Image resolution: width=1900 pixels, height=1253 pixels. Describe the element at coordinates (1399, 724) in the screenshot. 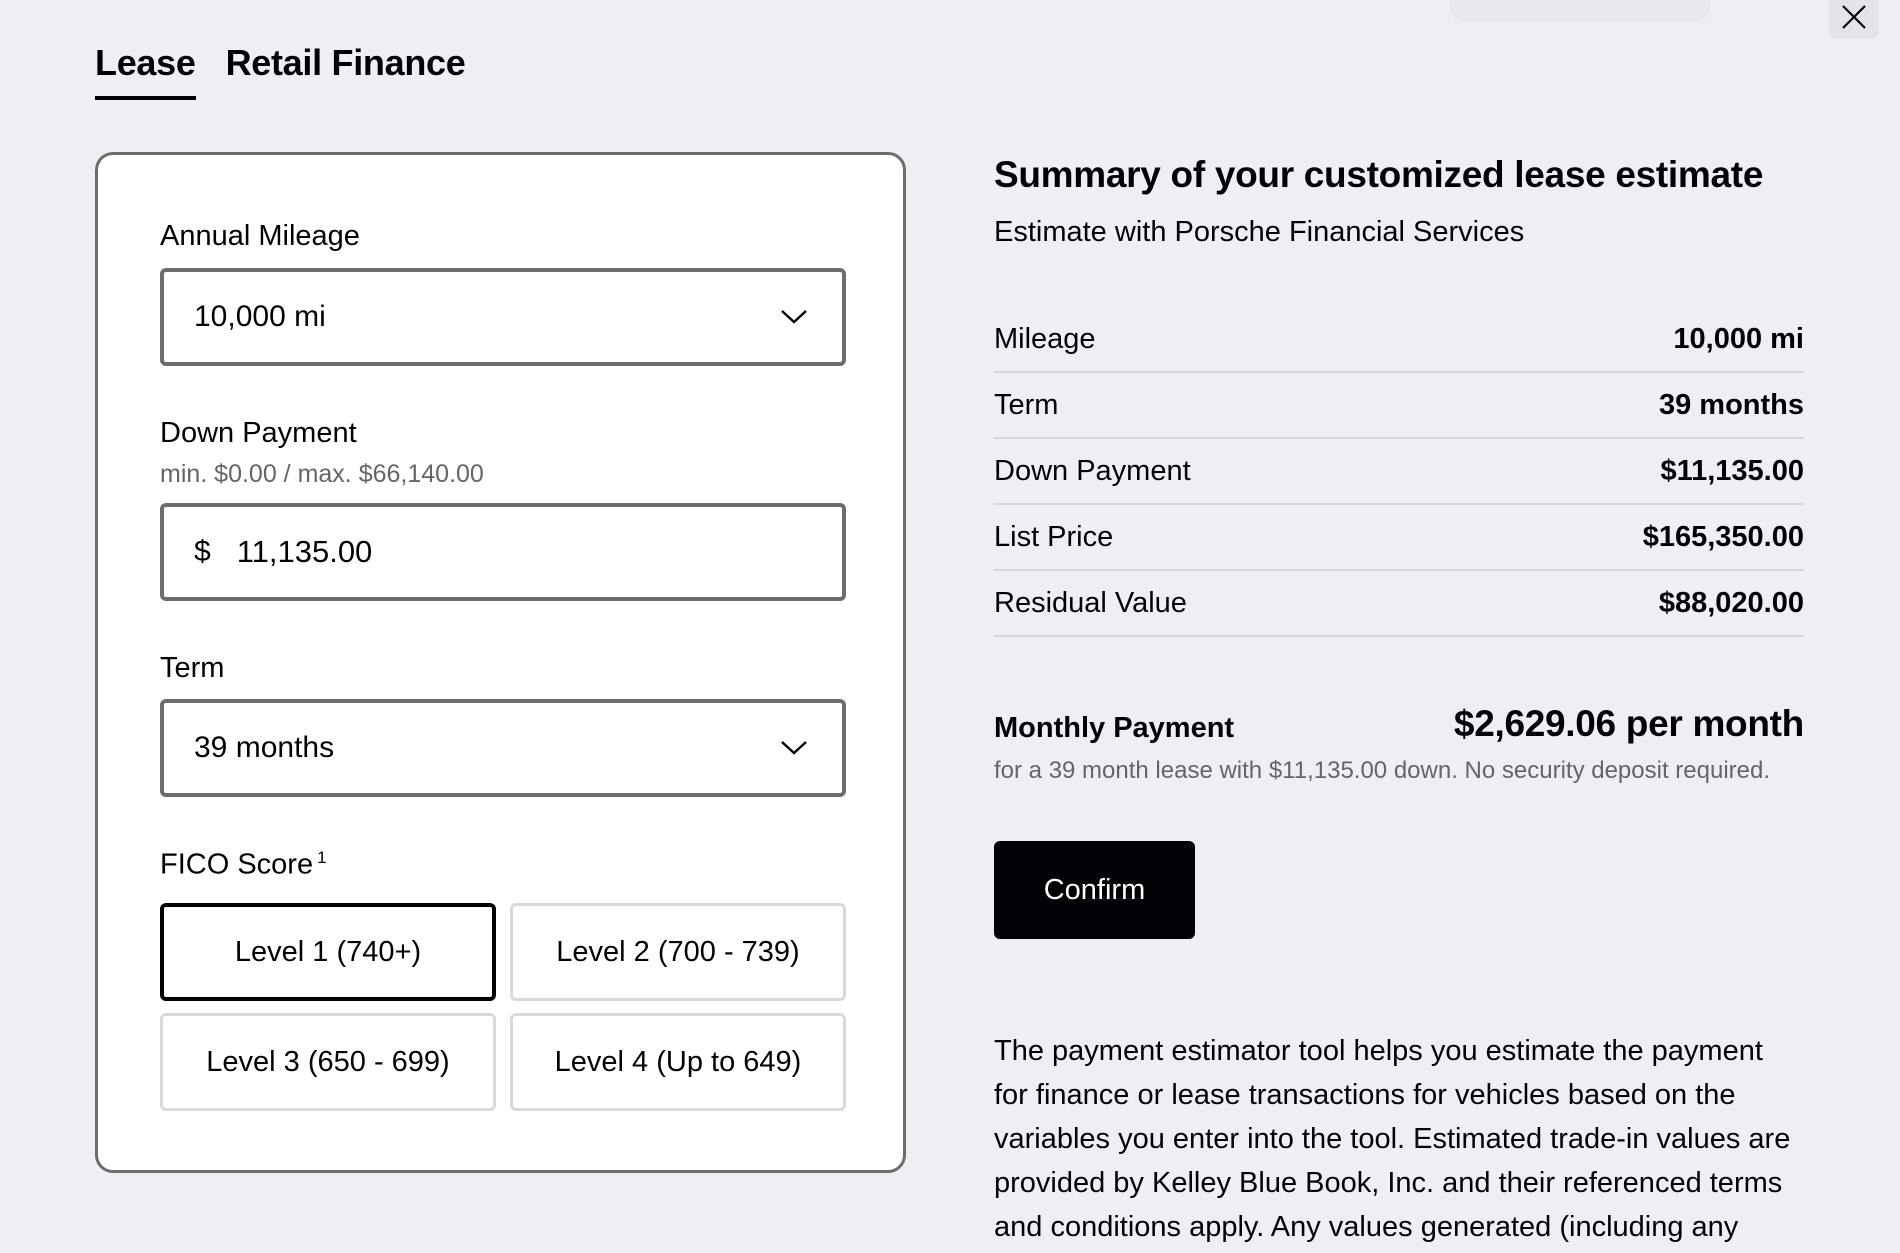

I see `monthly-payment: Monthly Payment $2,629.06 per month` at that location.